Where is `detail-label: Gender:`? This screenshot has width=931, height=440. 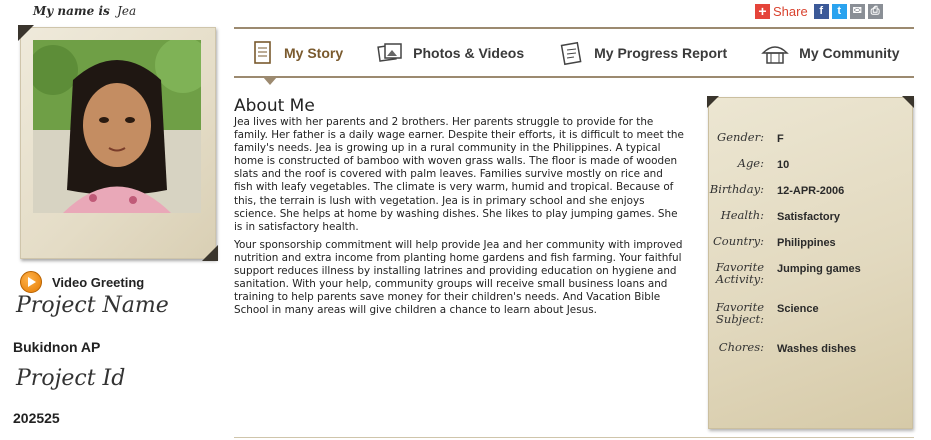 detail-label: Gender: is located at coordinates (740, 137).